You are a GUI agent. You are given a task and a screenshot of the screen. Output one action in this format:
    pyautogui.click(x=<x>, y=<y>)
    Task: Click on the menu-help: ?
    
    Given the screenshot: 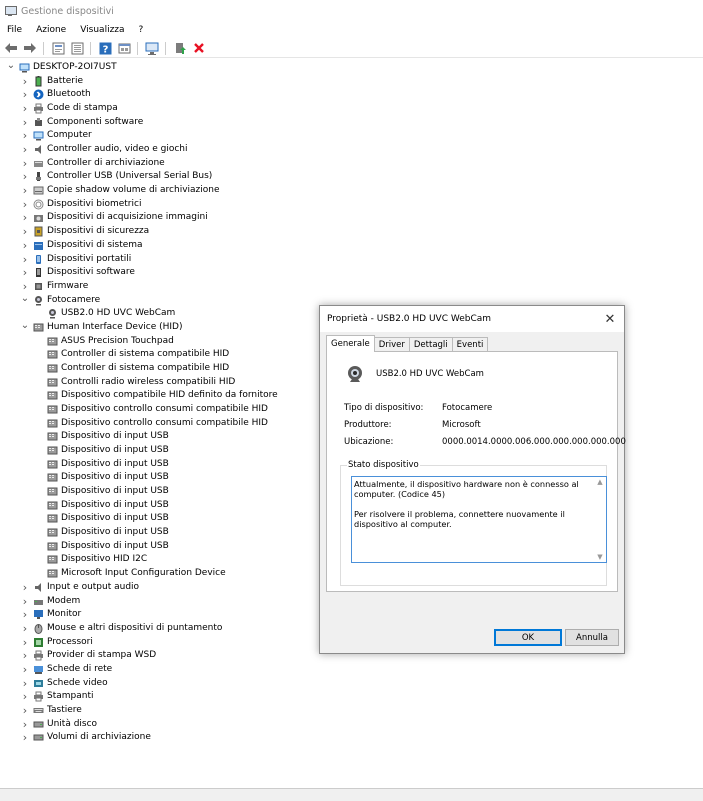 What is the action you would take?
    pyautogui.click(x=141, y=30)
    